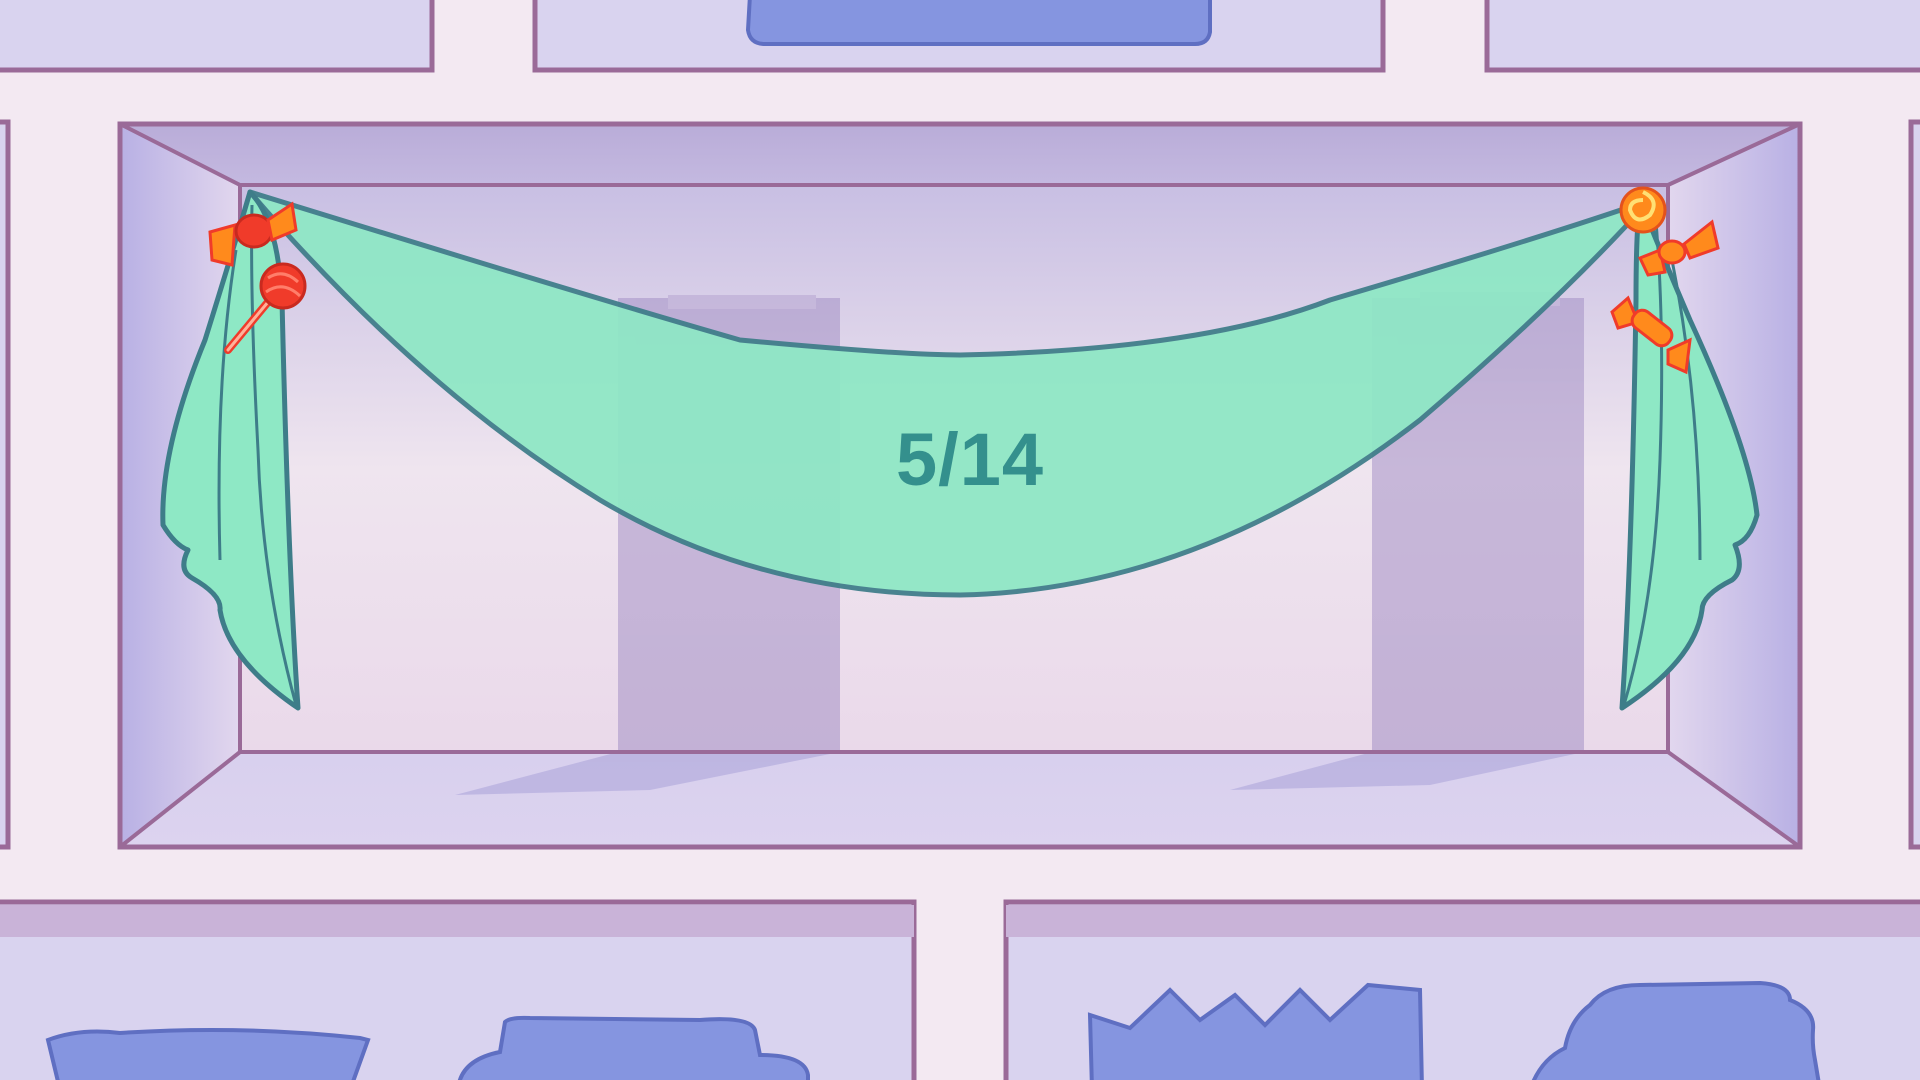 The height and width of the screenshot is (1080, 1920). What do you see at coordinates (458, 989) in the screenshot?
I see `shelf-cell-bottom-left` at bounding box center [458, 989].